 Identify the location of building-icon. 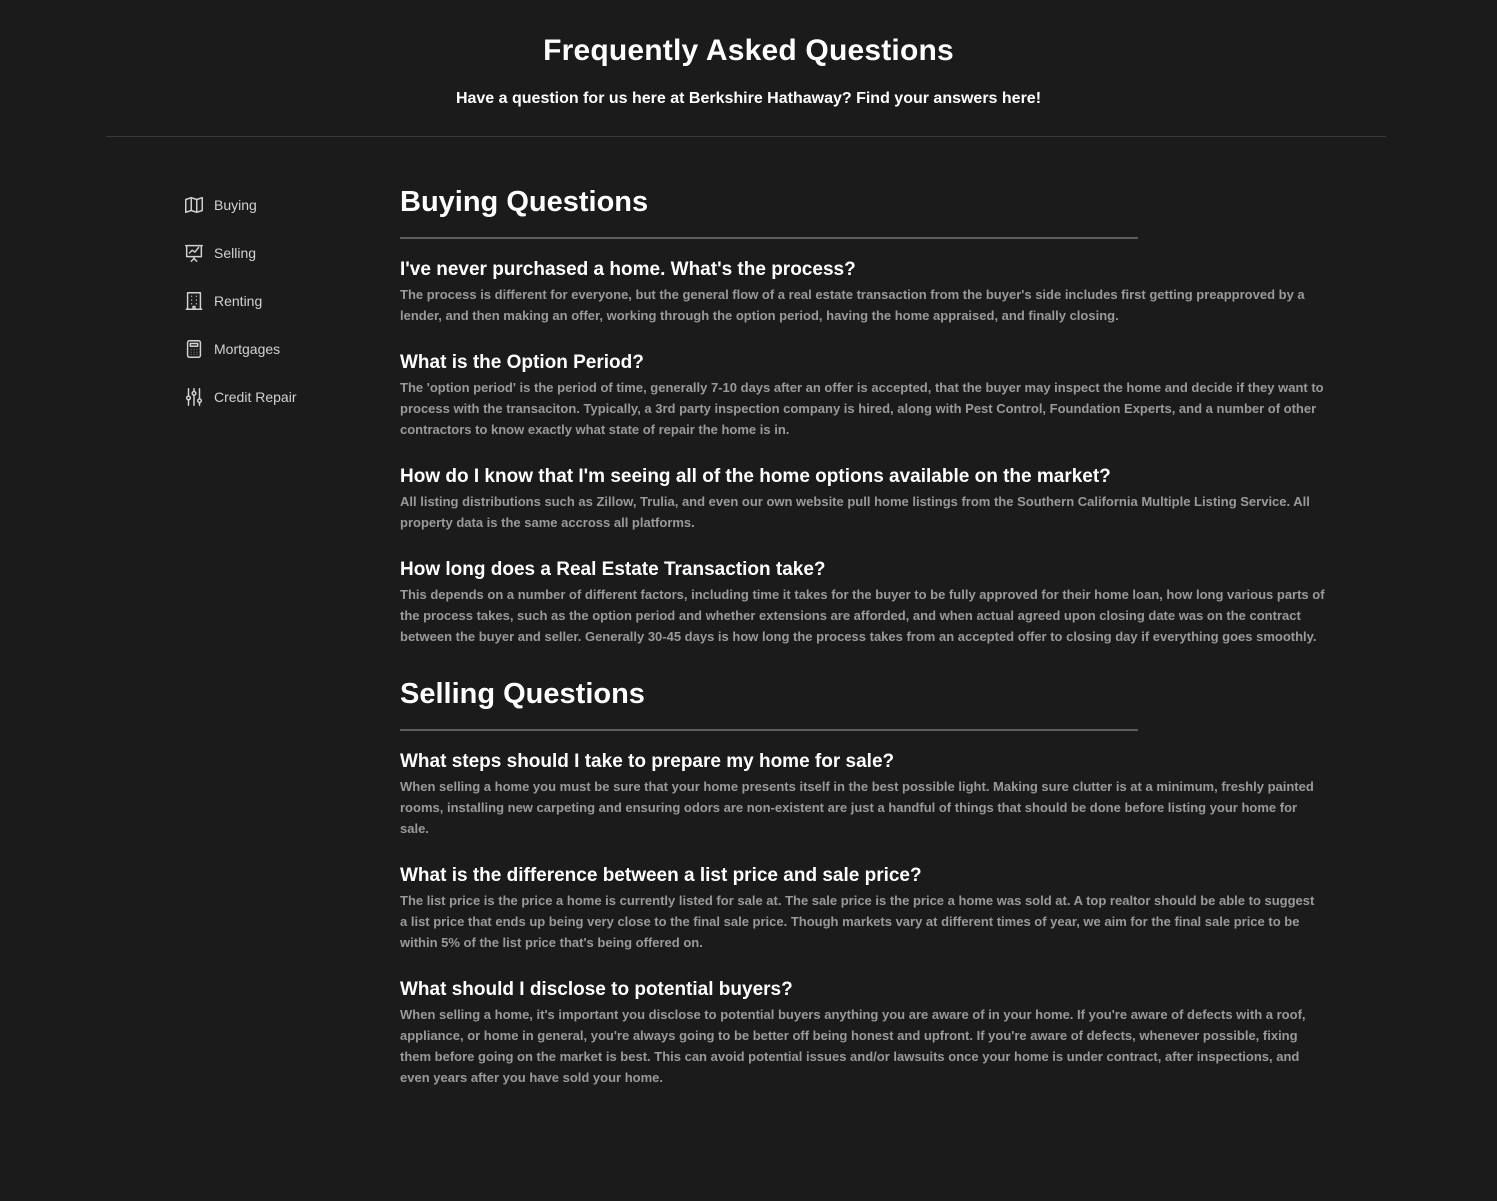
(194, 301).